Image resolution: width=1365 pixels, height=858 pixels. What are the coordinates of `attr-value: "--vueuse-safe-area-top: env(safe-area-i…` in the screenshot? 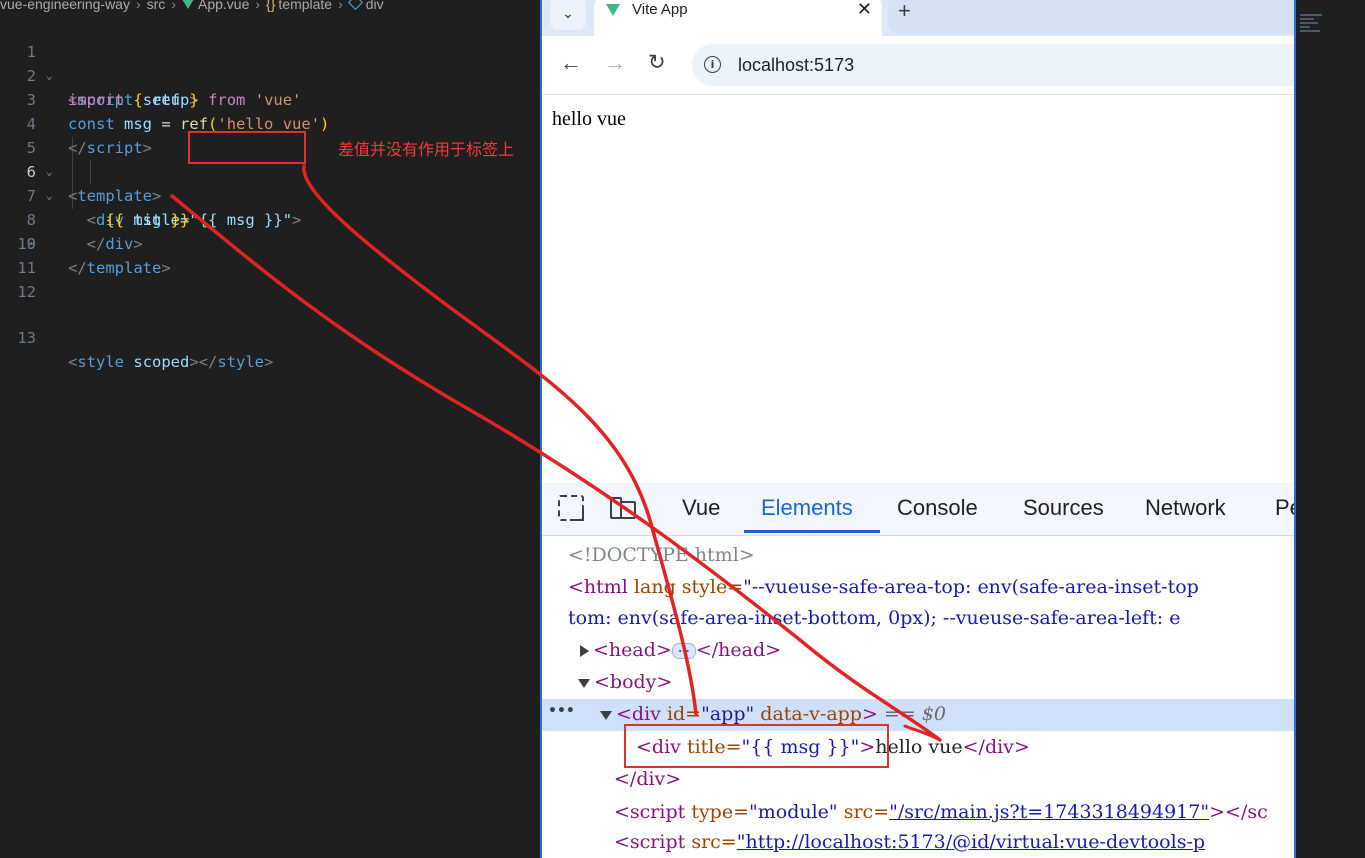 It's located at (971, 587).